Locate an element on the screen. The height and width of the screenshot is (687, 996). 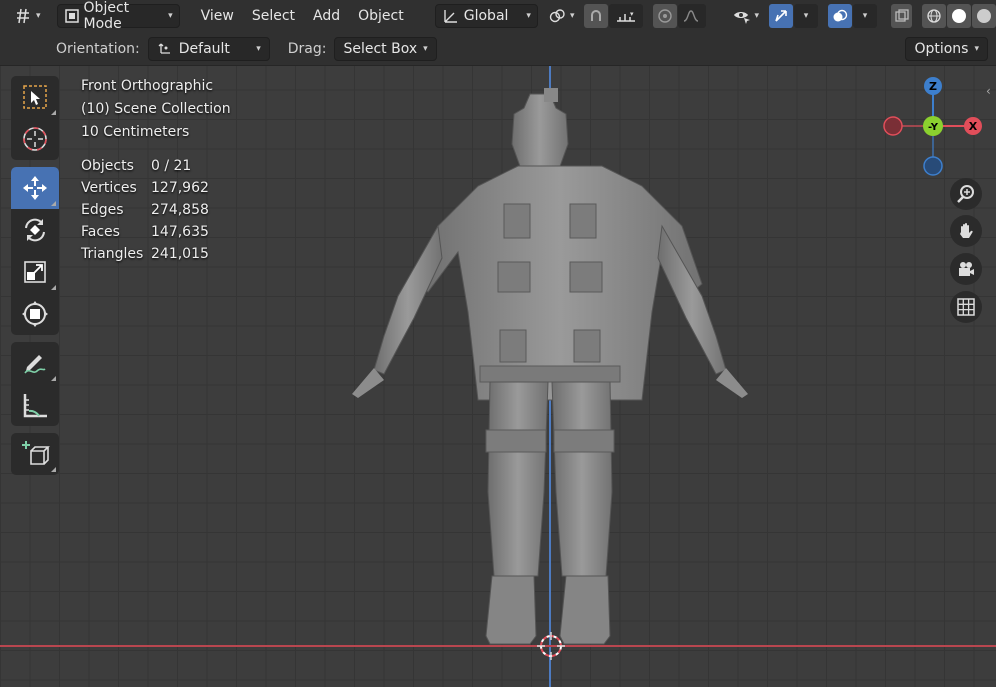
camera-icon is located at coordinates (966, 269).